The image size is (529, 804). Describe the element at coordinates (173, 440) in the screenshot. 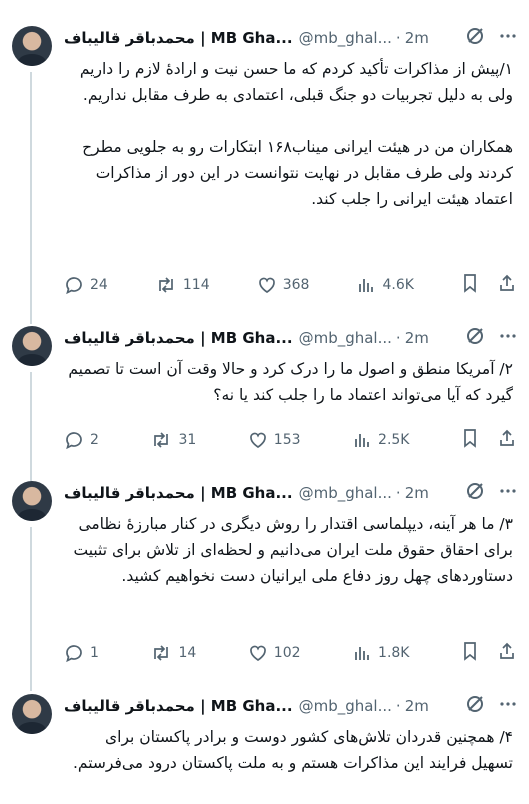

I see `repost-button: 31` at that location.